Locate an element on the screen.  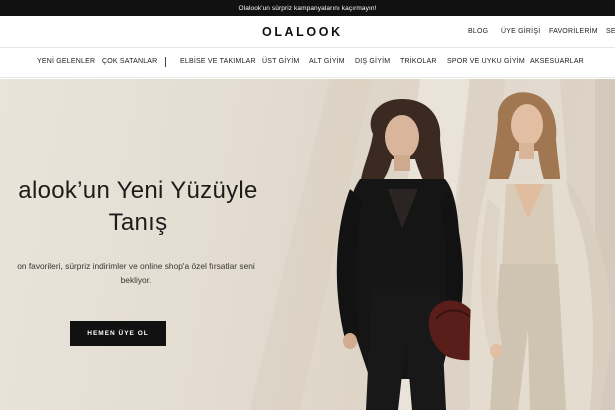
nav-item-knitwear: TRİKOLAR is located at coordinates (418, 61).